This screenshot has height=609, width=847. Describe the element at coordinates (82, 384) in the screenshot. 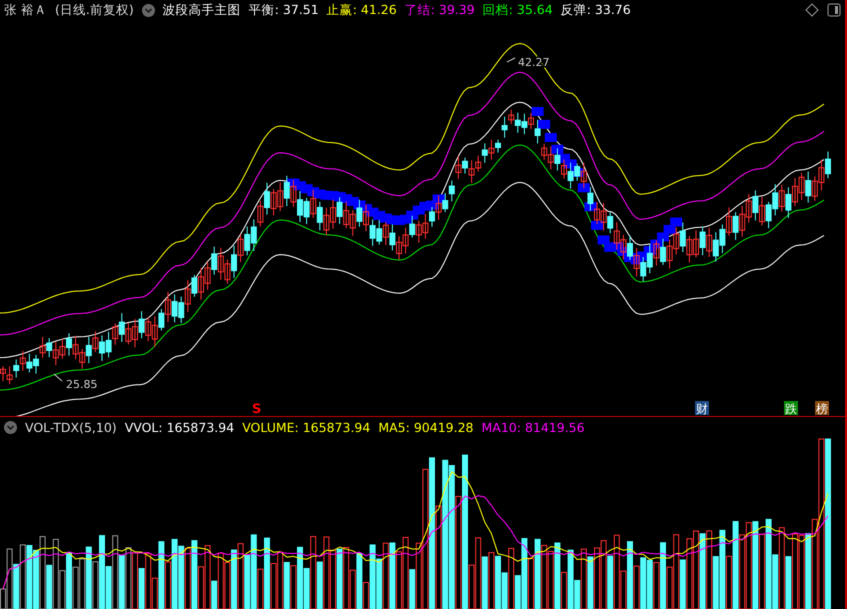

I see `low-price-label: 25.85` at that location.